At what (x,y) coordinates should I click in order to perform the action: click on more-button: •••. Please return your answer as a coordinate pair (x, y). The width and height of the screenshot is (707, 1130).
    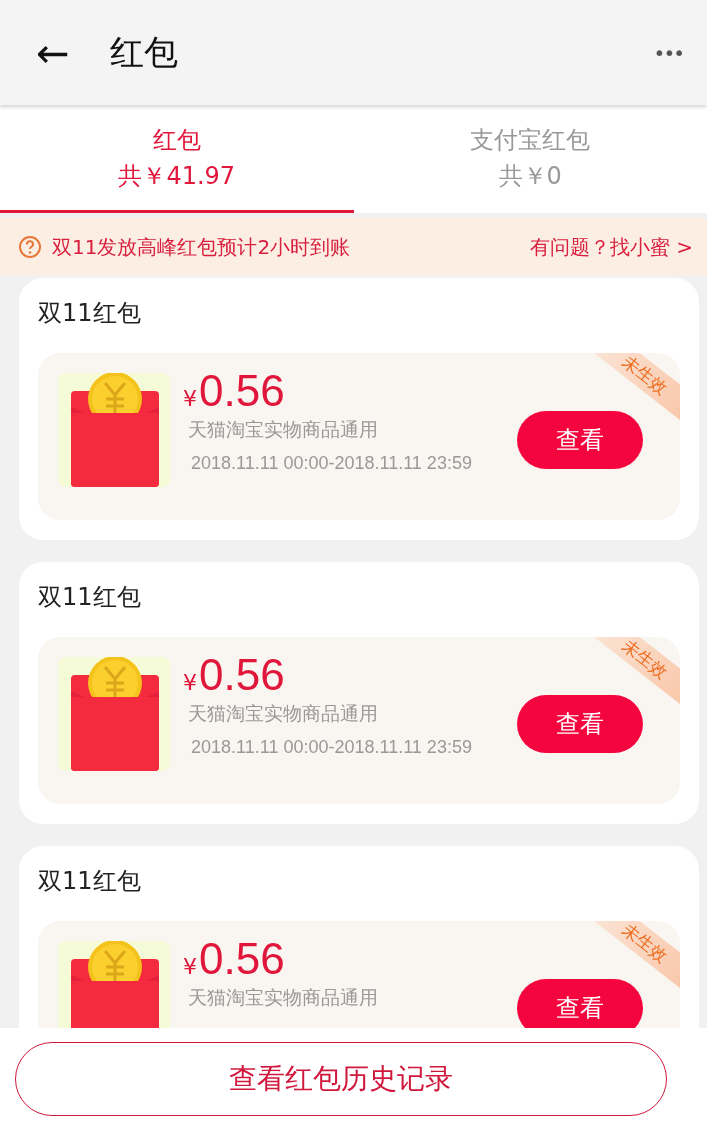
    Looking at the image, I should click on (668, 52).